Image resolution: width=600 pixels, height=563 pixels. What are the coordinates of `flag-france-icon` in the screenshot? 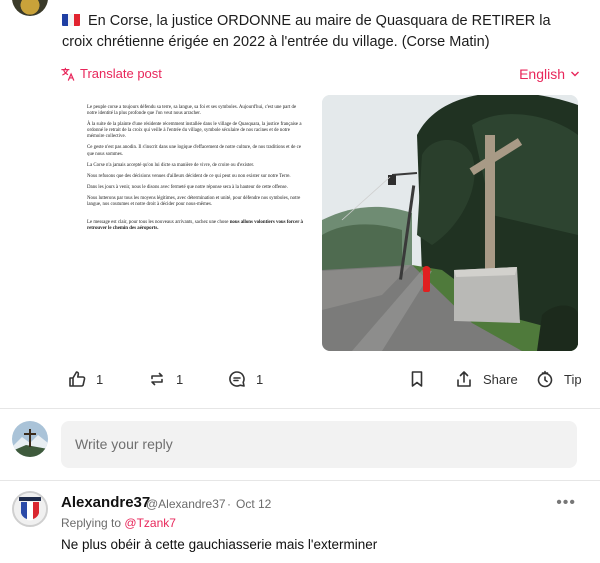 It's located at (71, 19).